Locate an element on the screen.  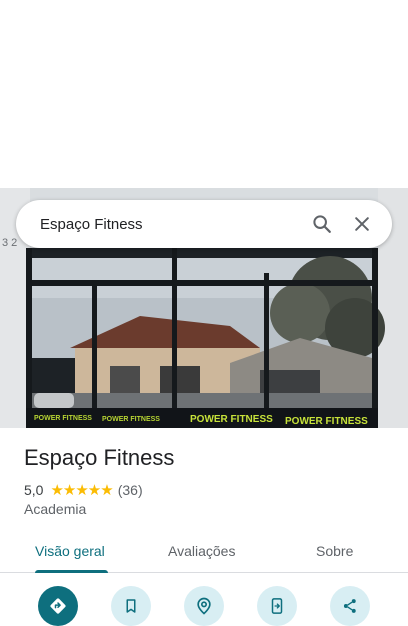
share-button is located at coordinates (350, 606).